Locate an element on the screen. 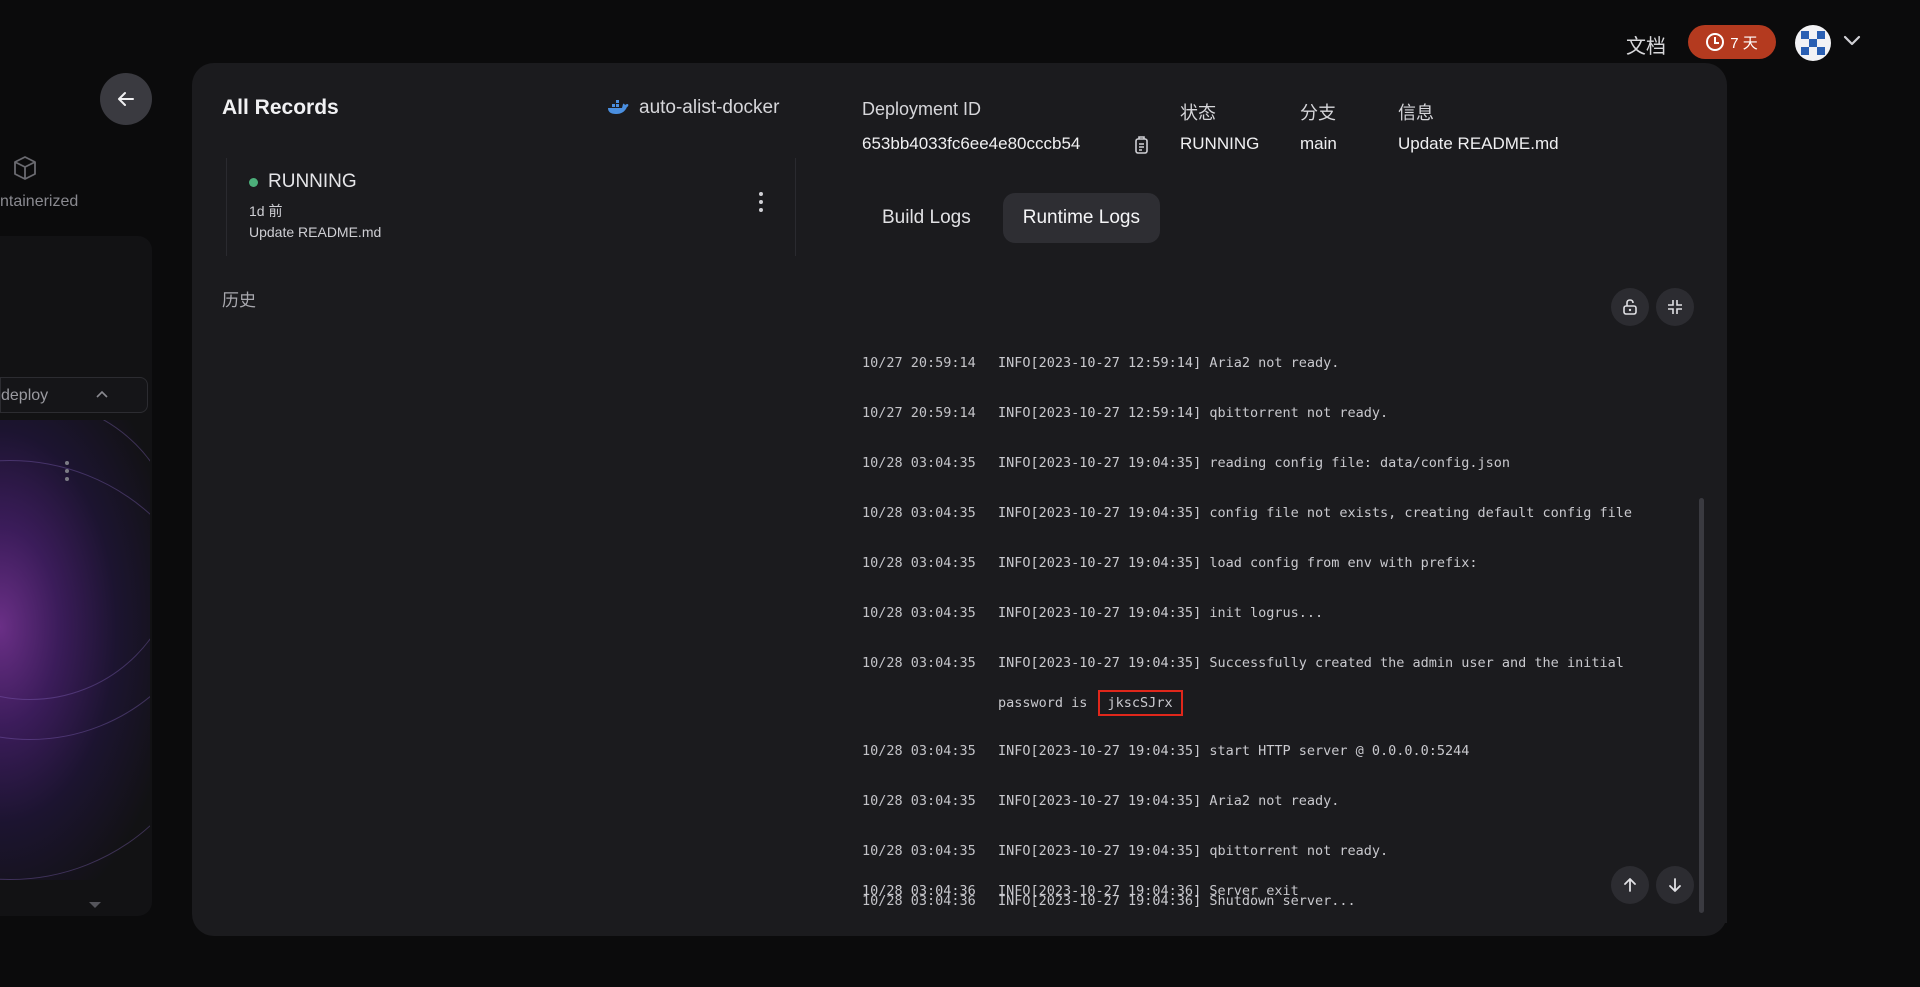 This screenshot has height=987, width=1920. containerized-label: ntainerized is located at coordinates (39, 201).